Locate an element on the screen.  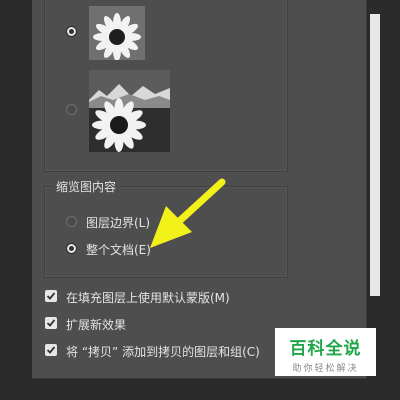
thumbnail-large-preview is located at coordinates (129, 111).